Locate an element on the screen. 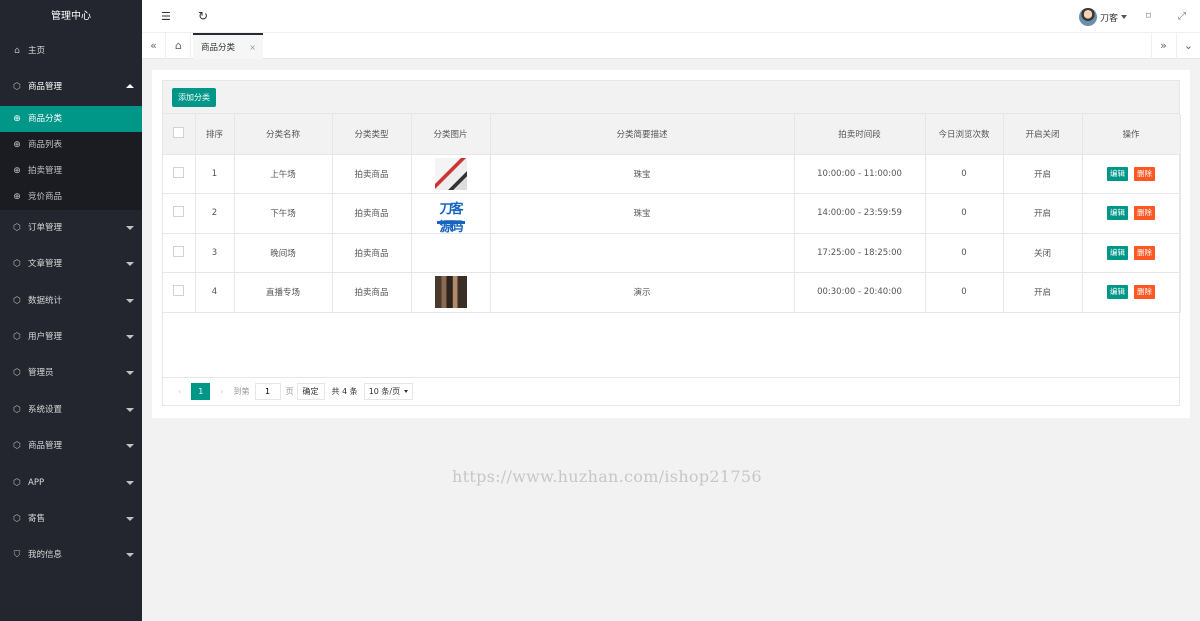 The height and width of the screenshot is (621, 1200). type-cell: 拍卖商品 is located at coordinates (372, 292).